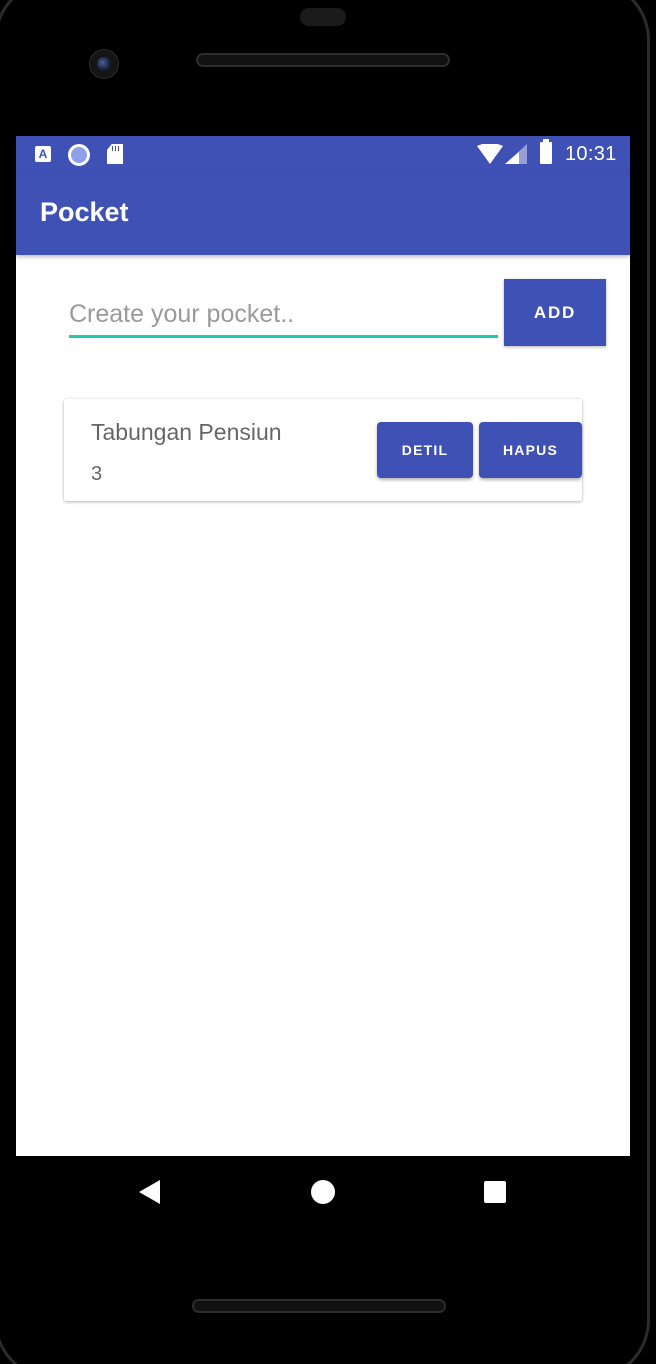 The image size is (656, 1364). What do you see at coordinates (546, 151) in the screenshot?
I see `battery-icon` at bounding box center [546, 151].